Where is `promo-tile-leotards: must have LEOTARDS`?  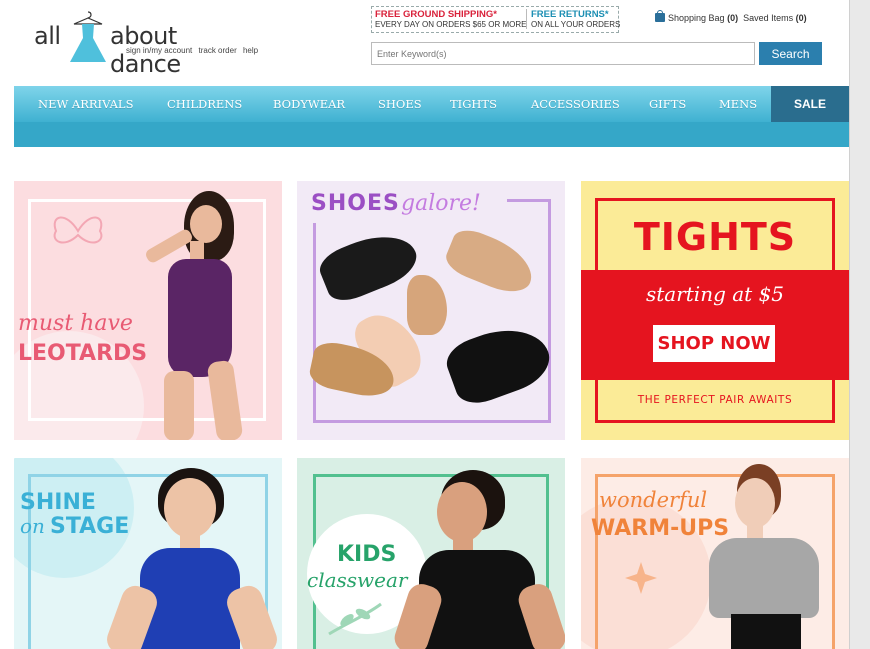
promo-tile-leotards: must have LEOTARDS is located at coordinates (148, 310).